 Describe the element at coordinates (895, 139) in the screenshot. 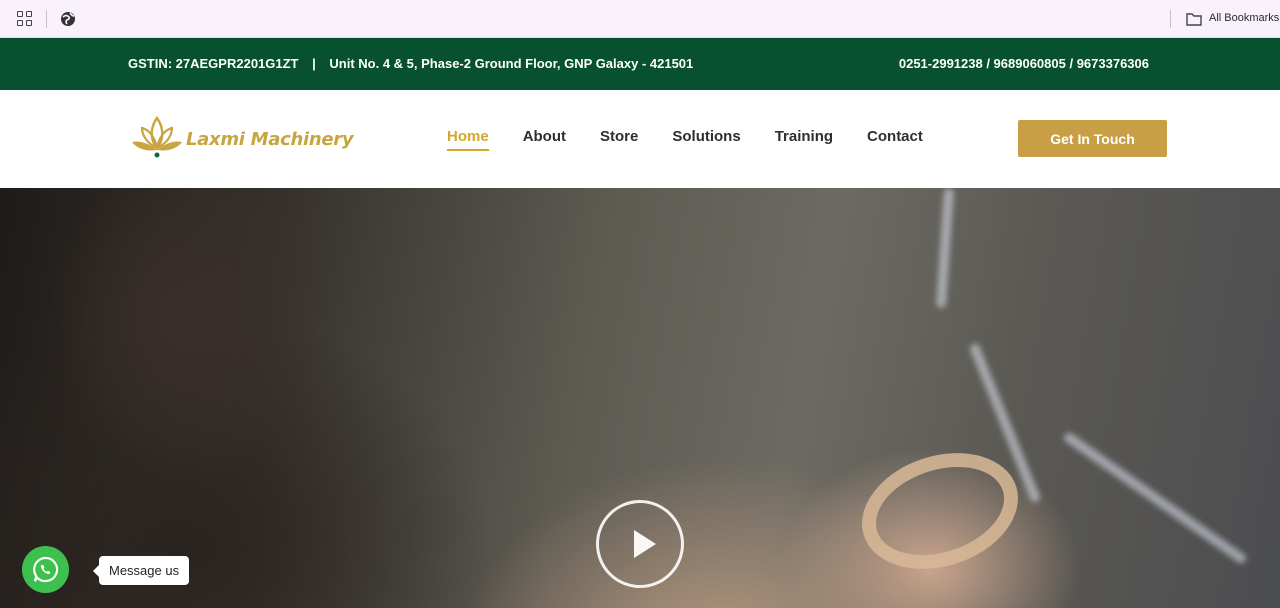

I see `nav-contact: Contact` at that location.